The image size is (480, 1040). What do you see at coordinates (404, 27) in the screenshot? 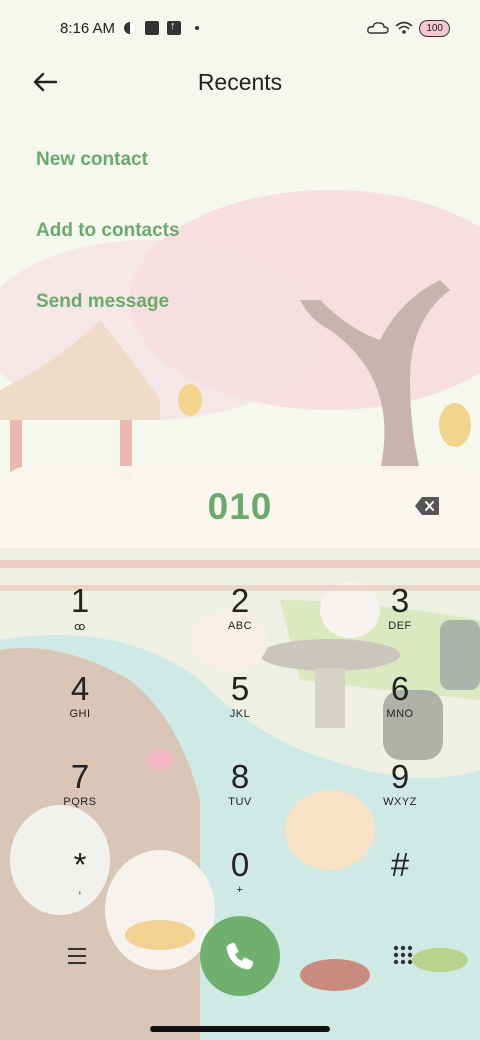
I see `wifi-icon` at bounding box center [404, 27].